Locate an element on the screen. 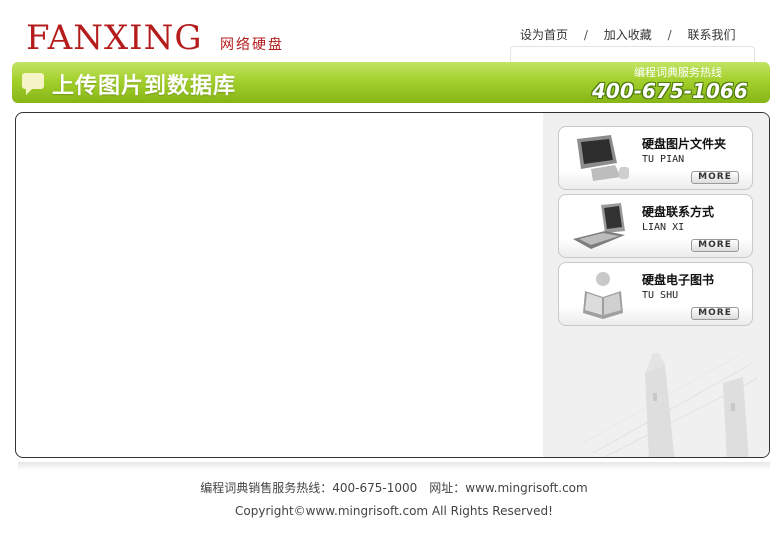  speech-bubble-icon is located at coordinates (33, 84).